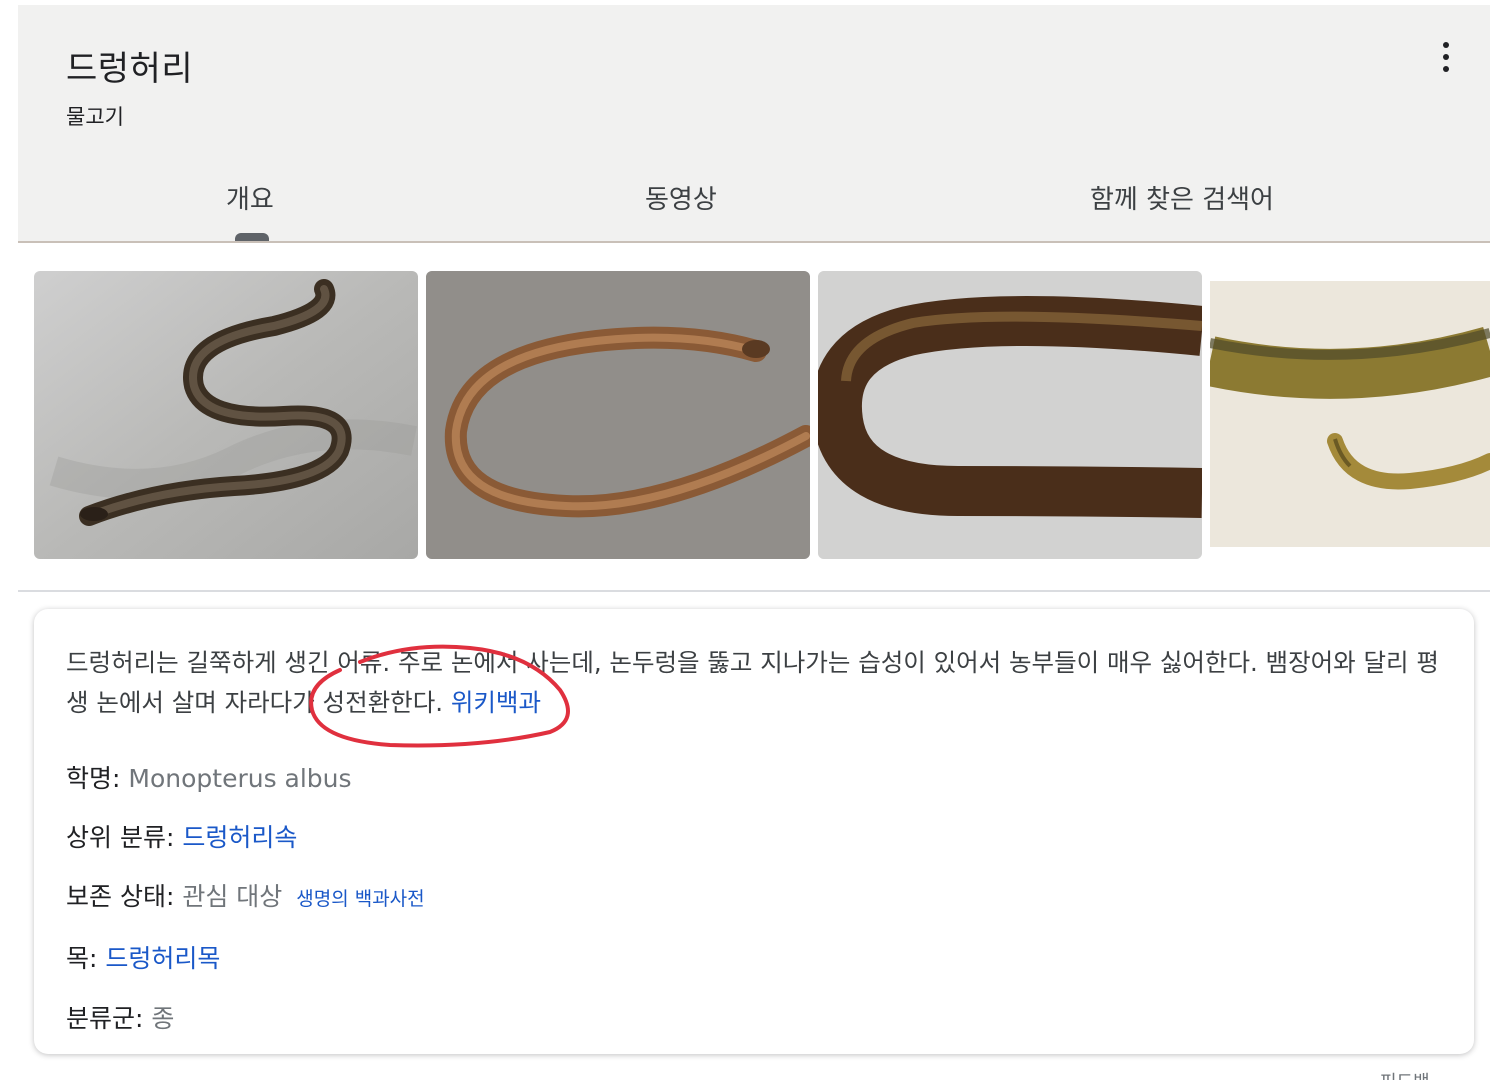 The height and width of the screenshot is (1080, 1509). I want to click on more-options-button, so click(1446, 57).